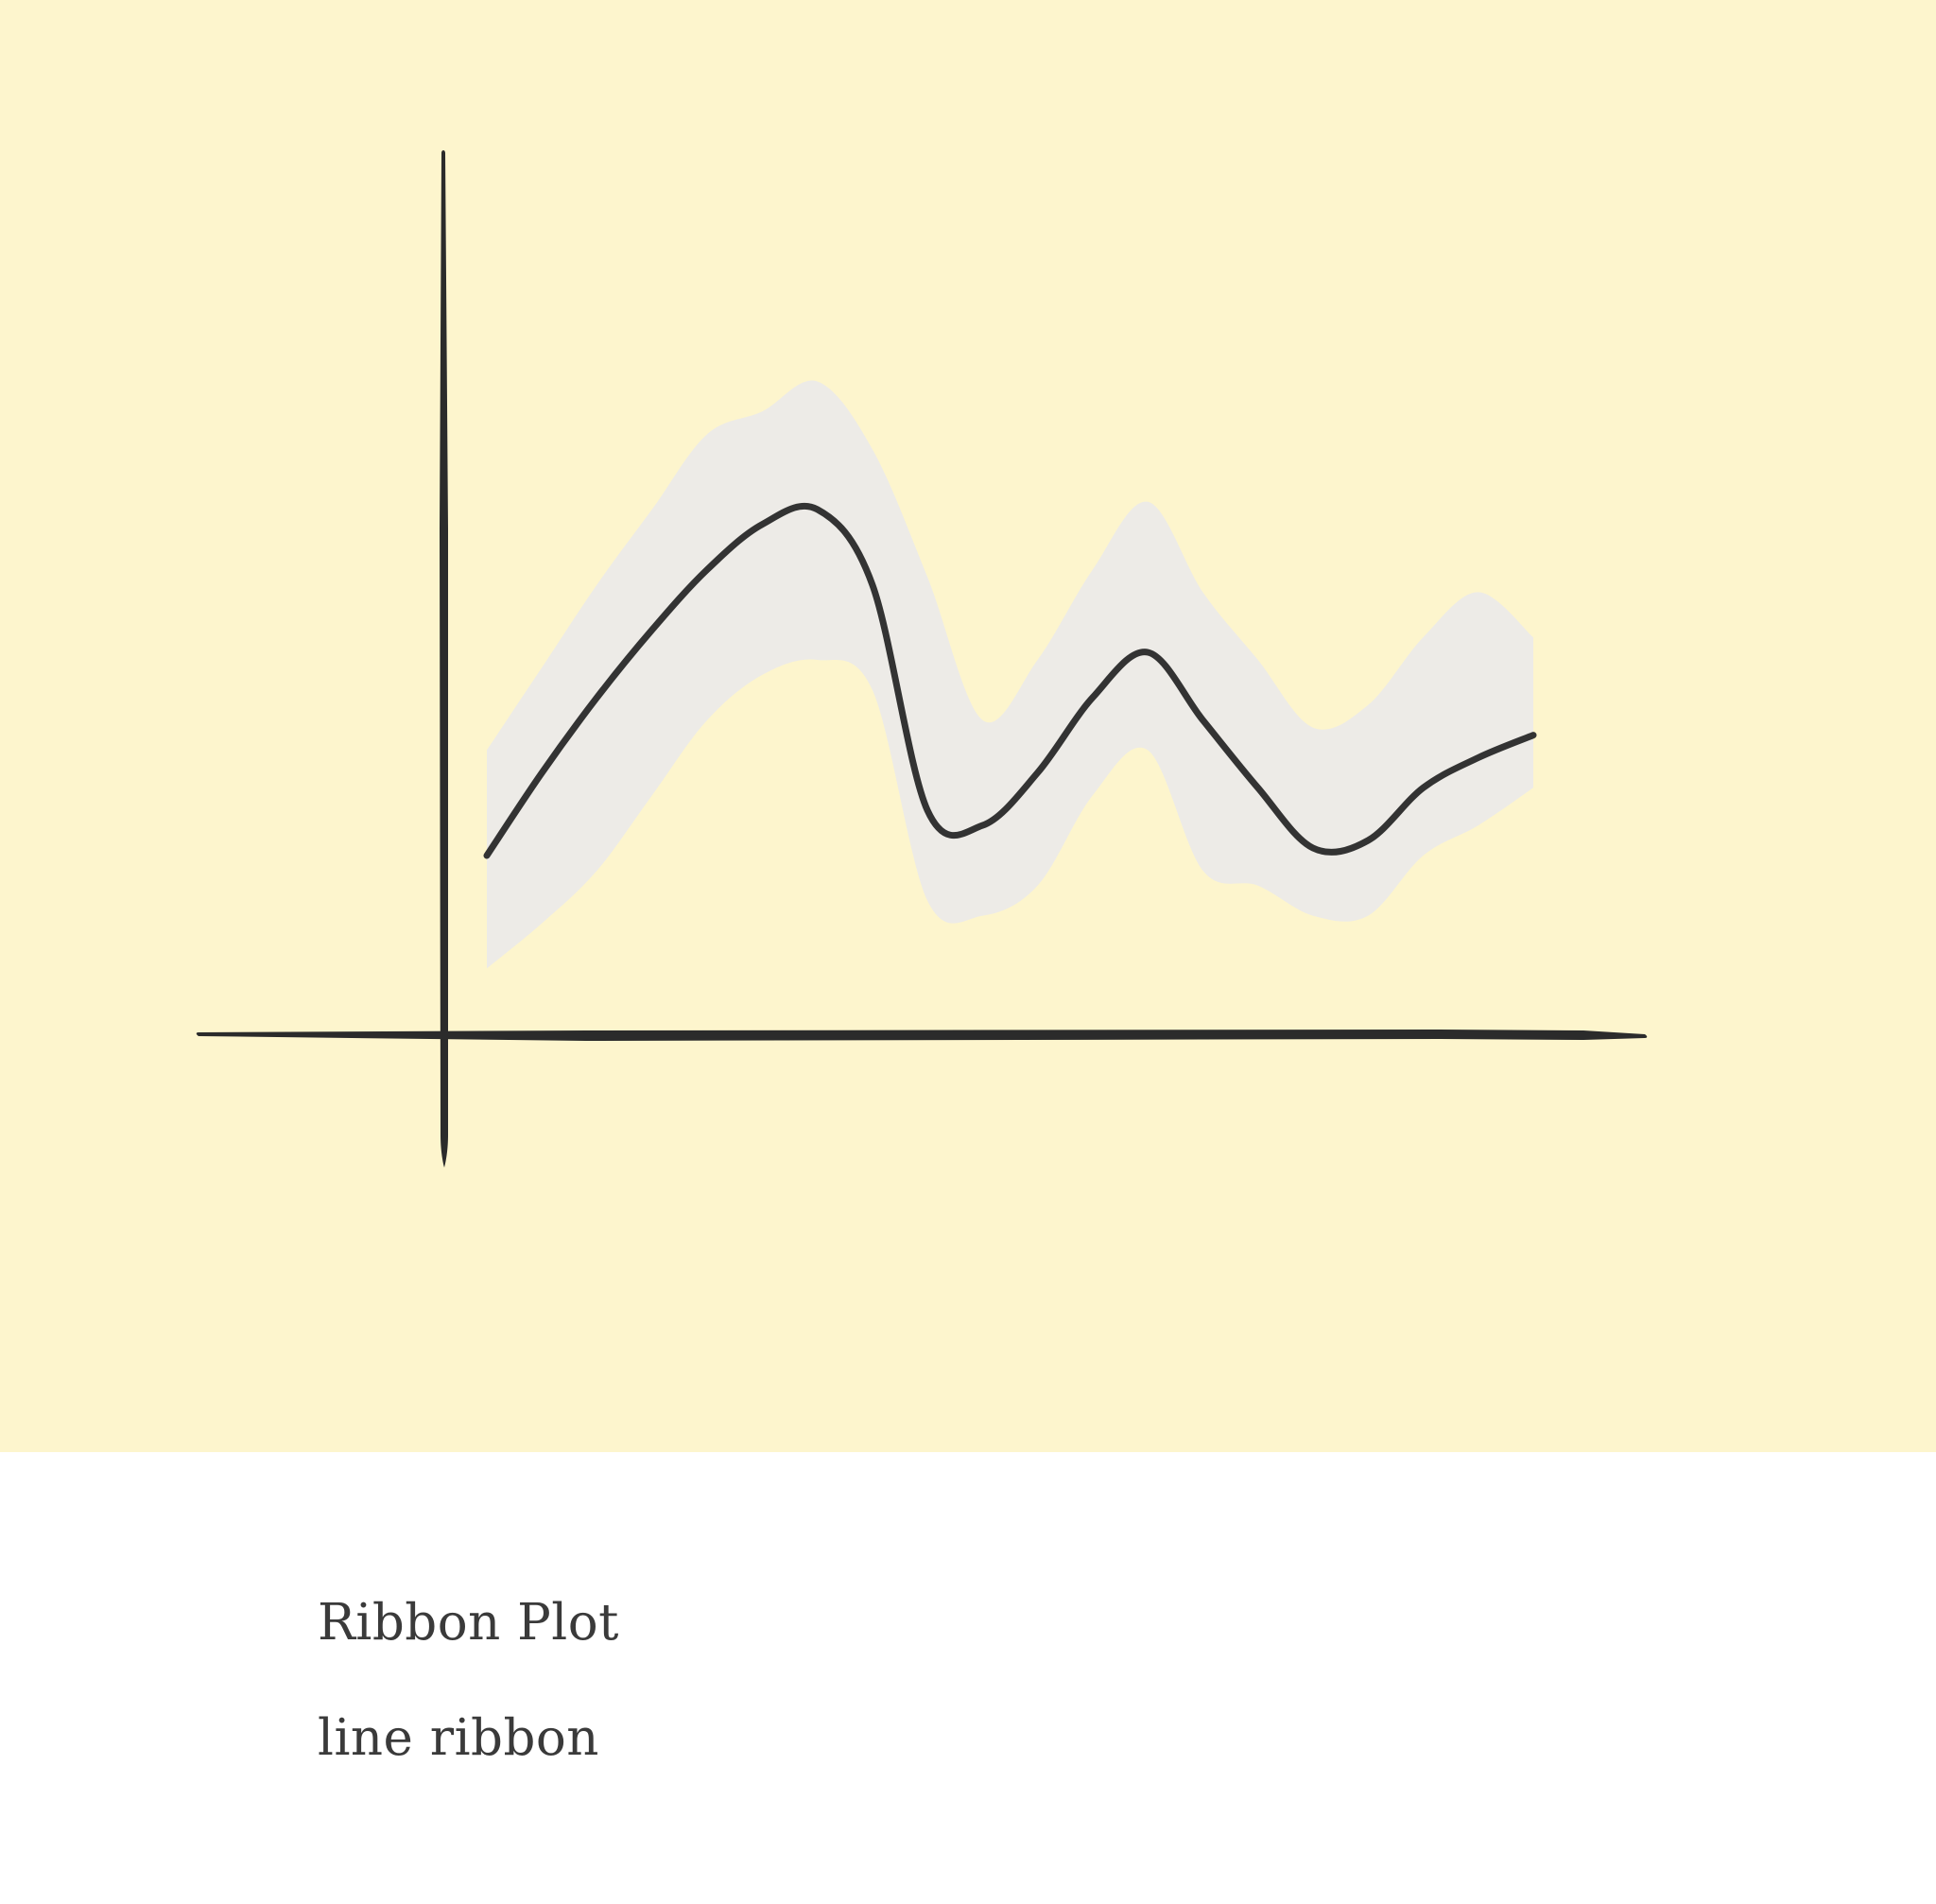 Image resolution: width=1936 pixels, height=1904 pixels. I want to click on chart-subtitle: line ribbon, so click(458, 1738).